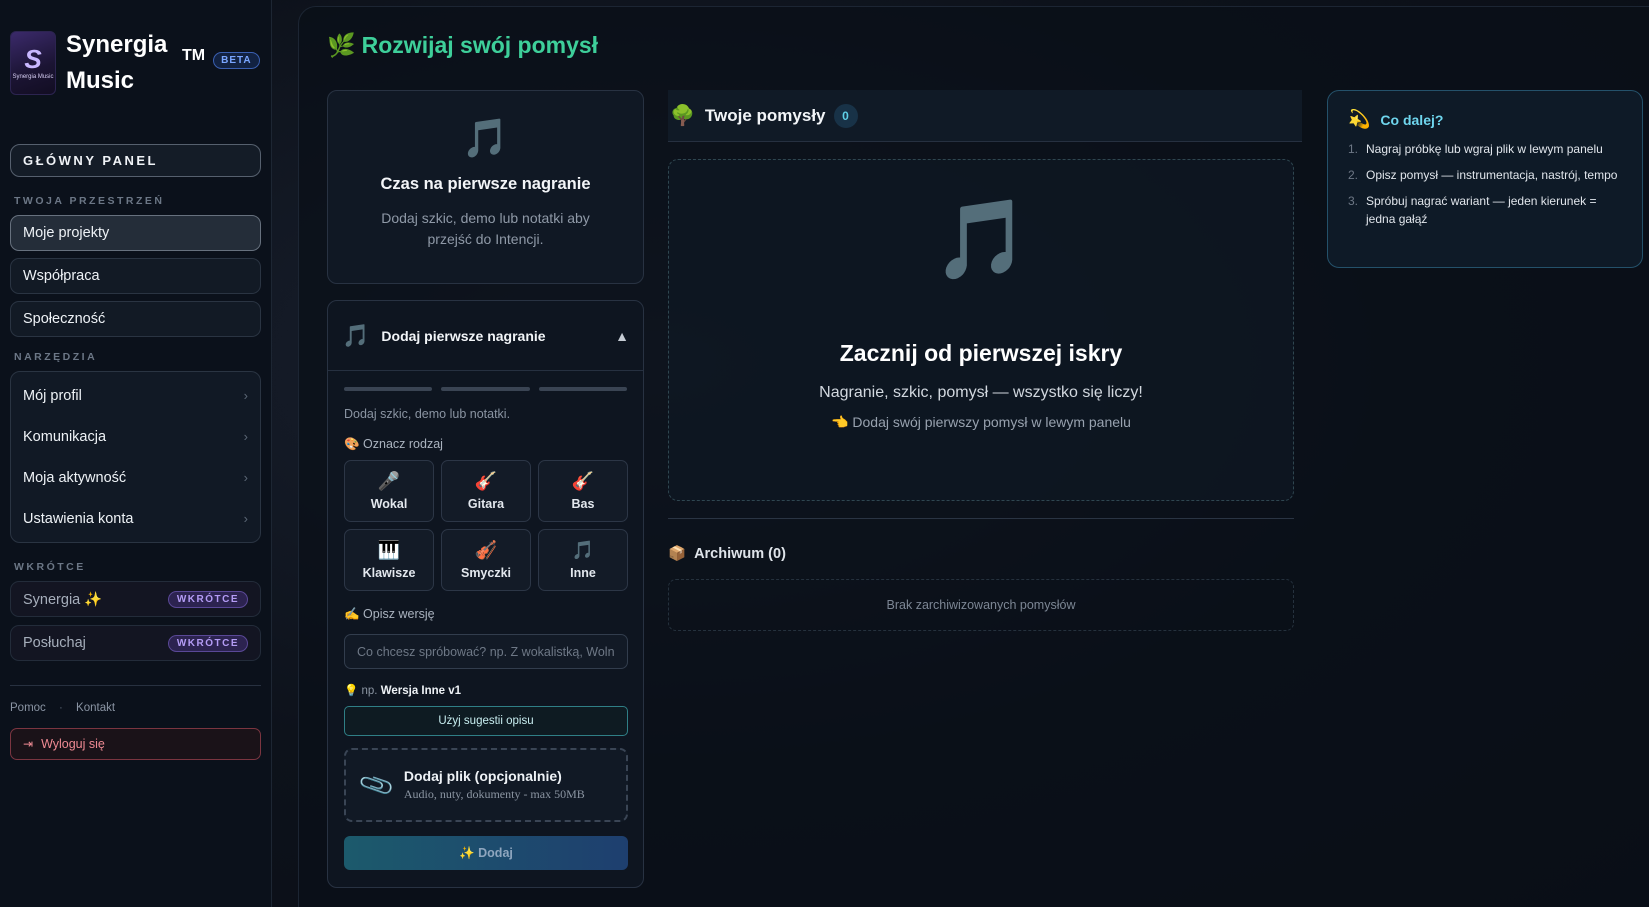 This screenshot has height=907, width=1649. What do you see at coordinates (95, 708) in the screenshot?
I see `contact-link: Kontakt` at bounding box center [95, 708].